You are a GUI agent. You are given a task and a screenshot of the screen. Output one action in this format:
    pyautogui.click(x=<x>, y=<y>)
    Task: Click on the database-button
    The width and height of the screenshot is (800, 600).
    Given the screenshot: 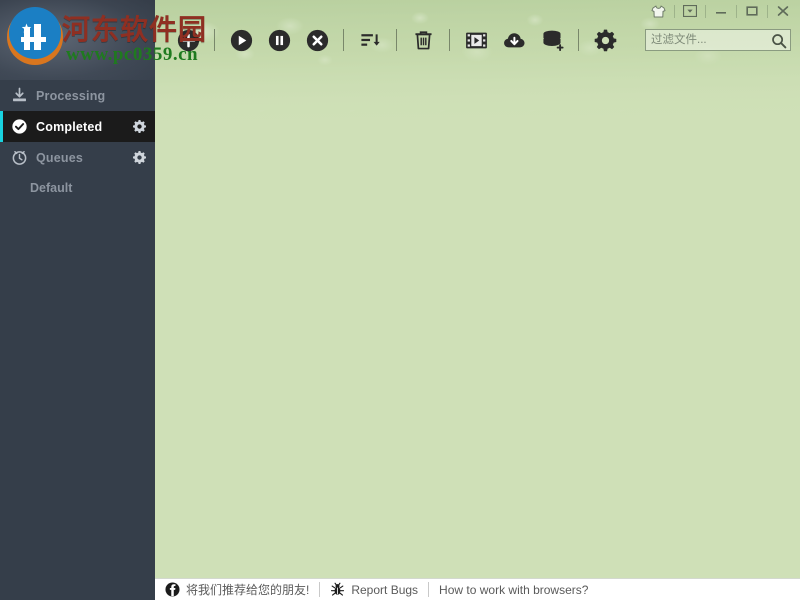 What is the action you would take?
    pyautogui.click(x=552, y=40)
    